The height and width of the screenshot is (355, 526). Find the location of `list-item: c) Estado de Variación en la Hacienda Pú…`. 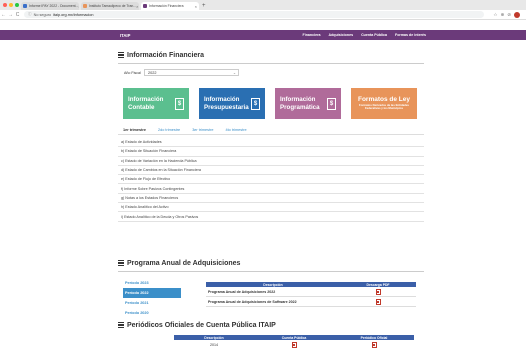

list-item: c) Estado de Variación en la Hacienda Pú… is located at coordinates (271, 161).